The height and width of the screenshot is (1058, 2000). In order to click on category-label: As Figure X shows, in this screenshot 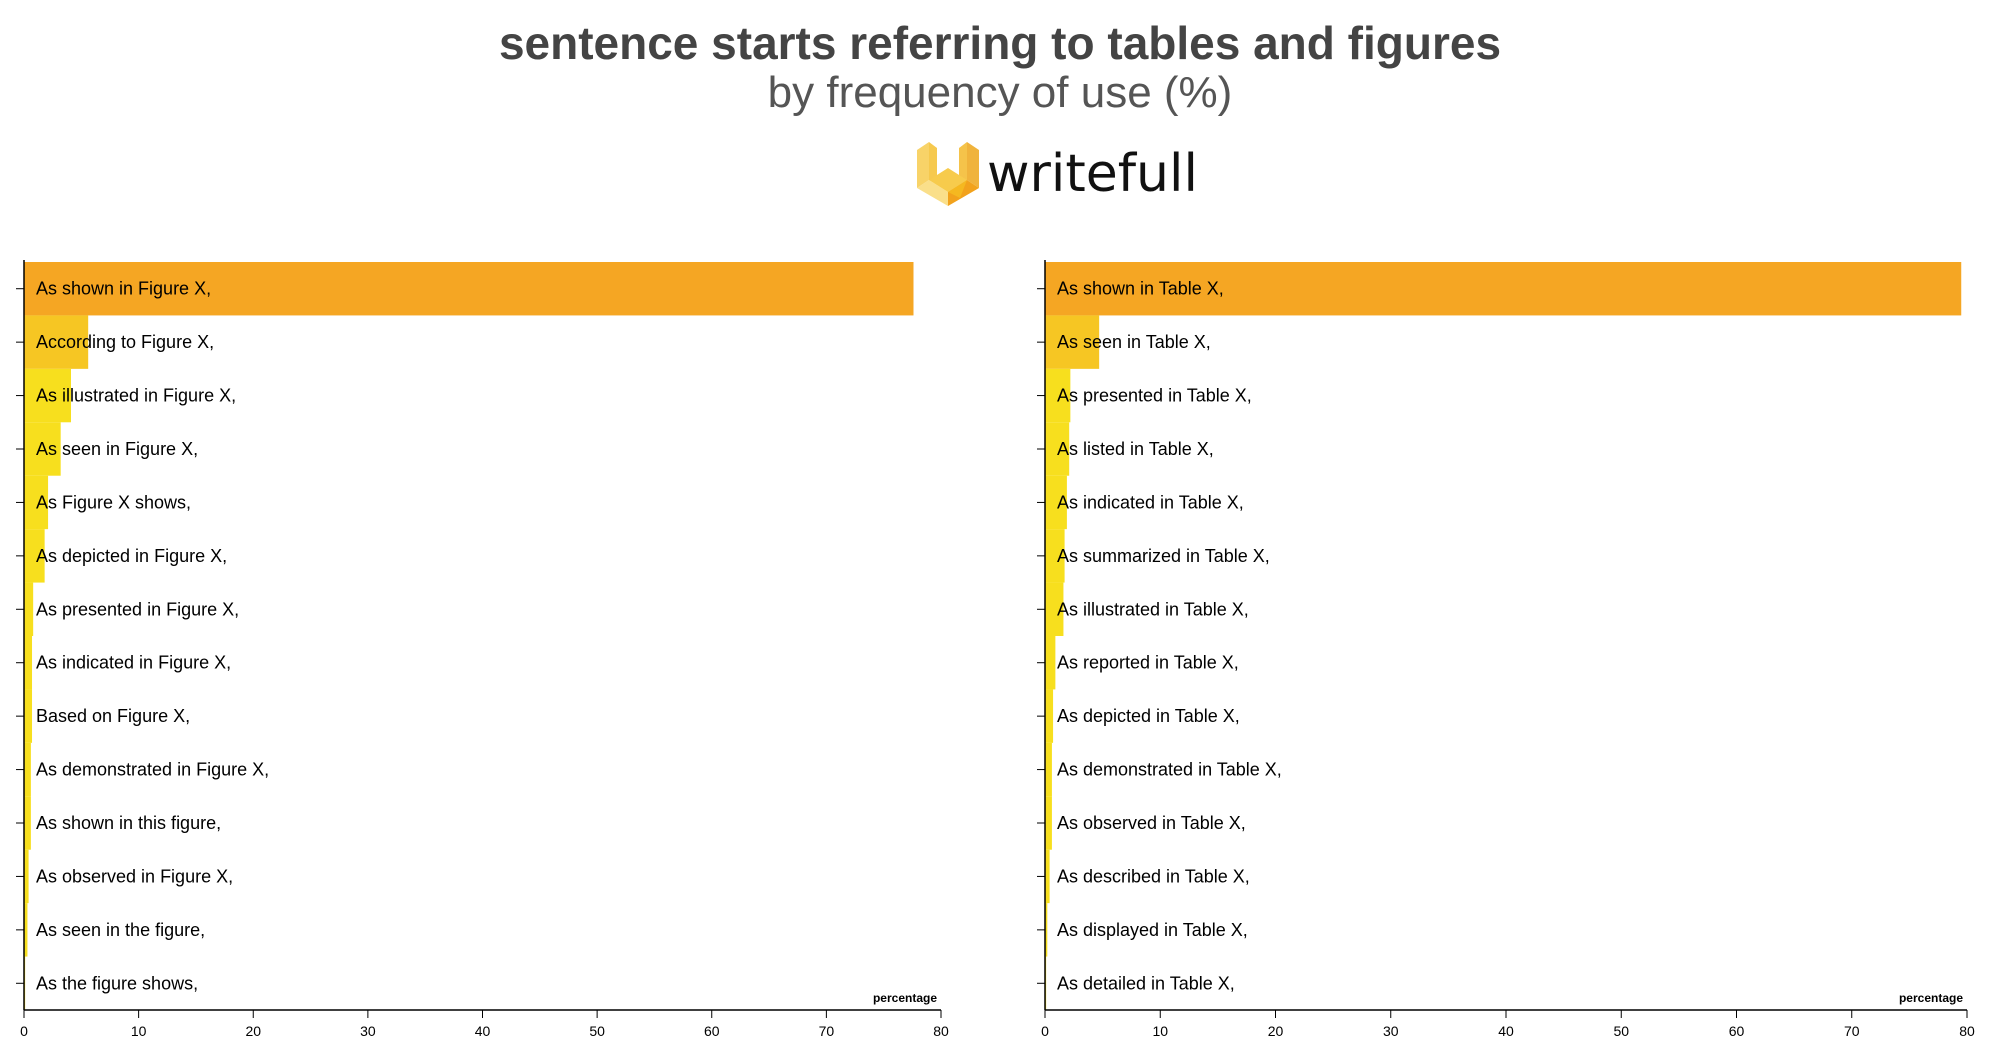, I will do `click(113, 502)`.